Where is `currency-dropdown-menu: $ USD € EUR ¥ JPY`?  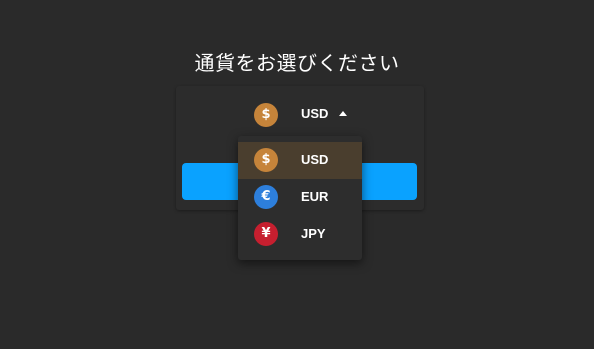
currency-dropdown-menu: $ USD € EUR ¥ JPY is located at coordinates (300, 198).